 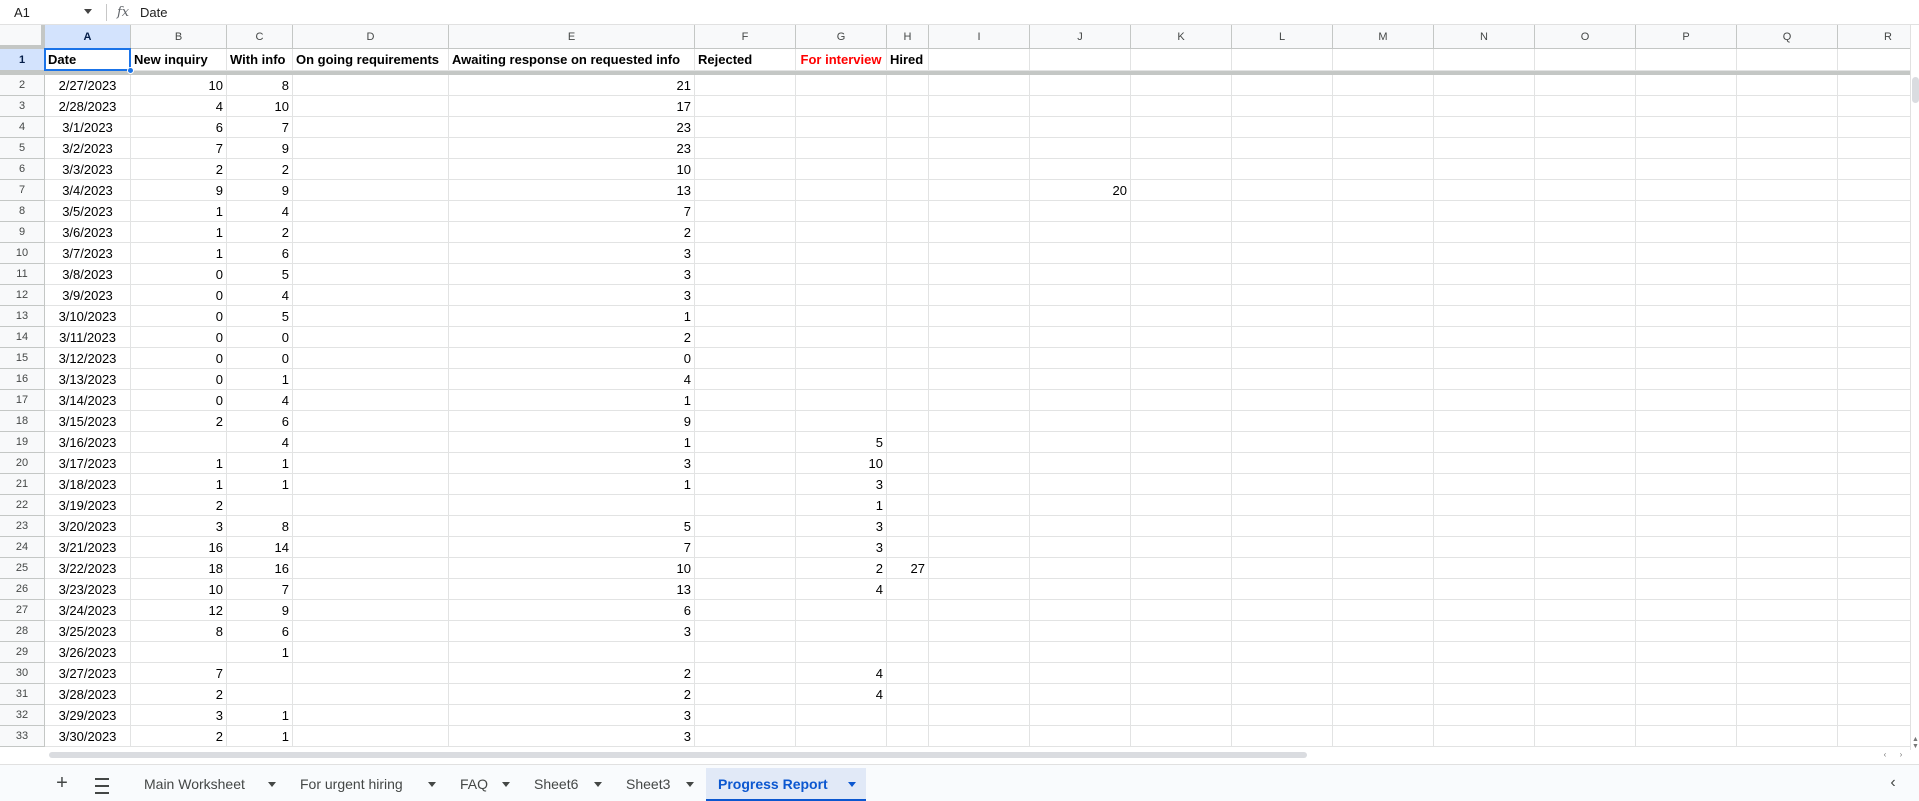 What do you see at coordinates (572, 60) in the screenshot?
I see `header-cell: Awaiting response on requested info` at bounding box center [572, 60].